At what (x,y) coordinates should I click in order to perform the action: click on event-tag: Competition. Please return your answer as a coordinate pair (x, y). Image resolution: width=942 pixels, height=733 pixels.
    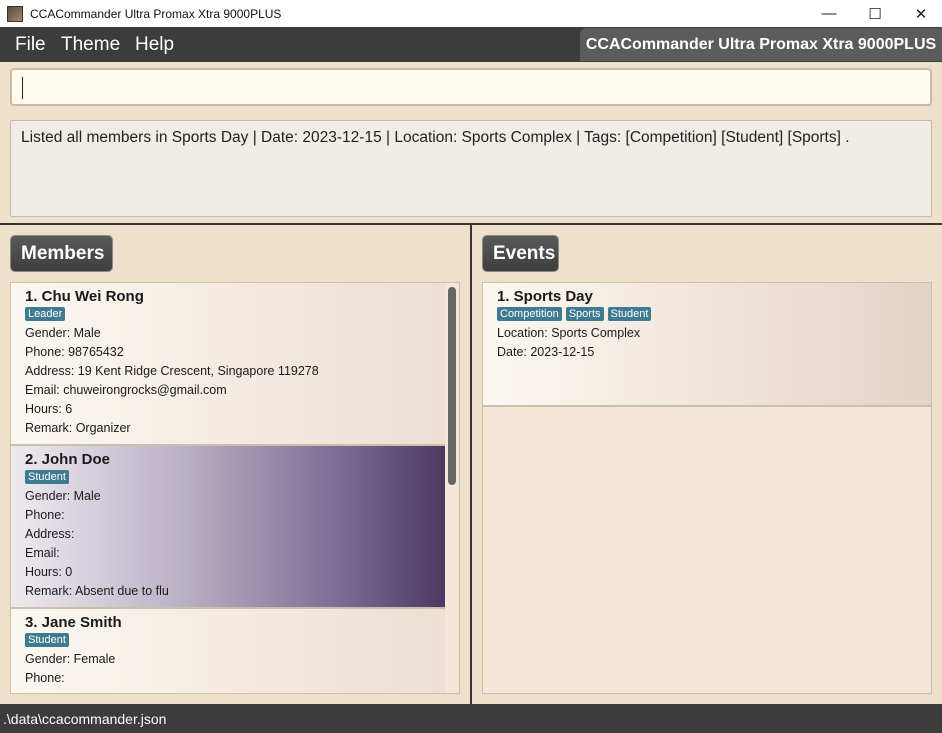
    Looking at the image, I should click on (529, 314).